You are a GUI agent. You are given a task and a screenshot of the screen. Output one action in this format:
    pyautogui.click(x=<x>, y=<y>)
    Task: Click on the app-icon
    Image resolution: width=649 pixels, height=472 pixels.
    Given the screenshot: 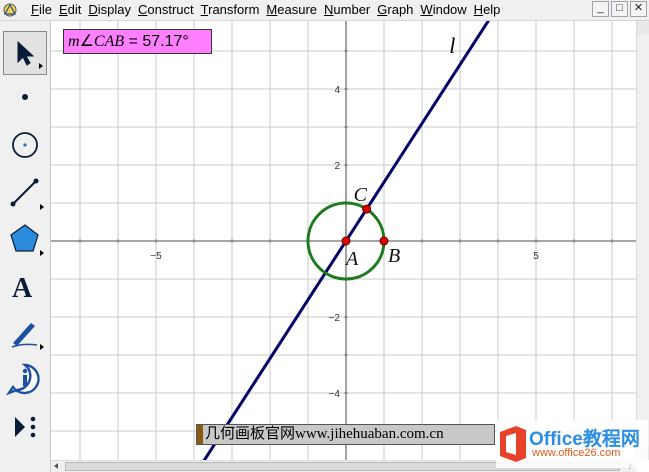 What is the action you would take?
    pyautogui.click(x=10, y=10)
    